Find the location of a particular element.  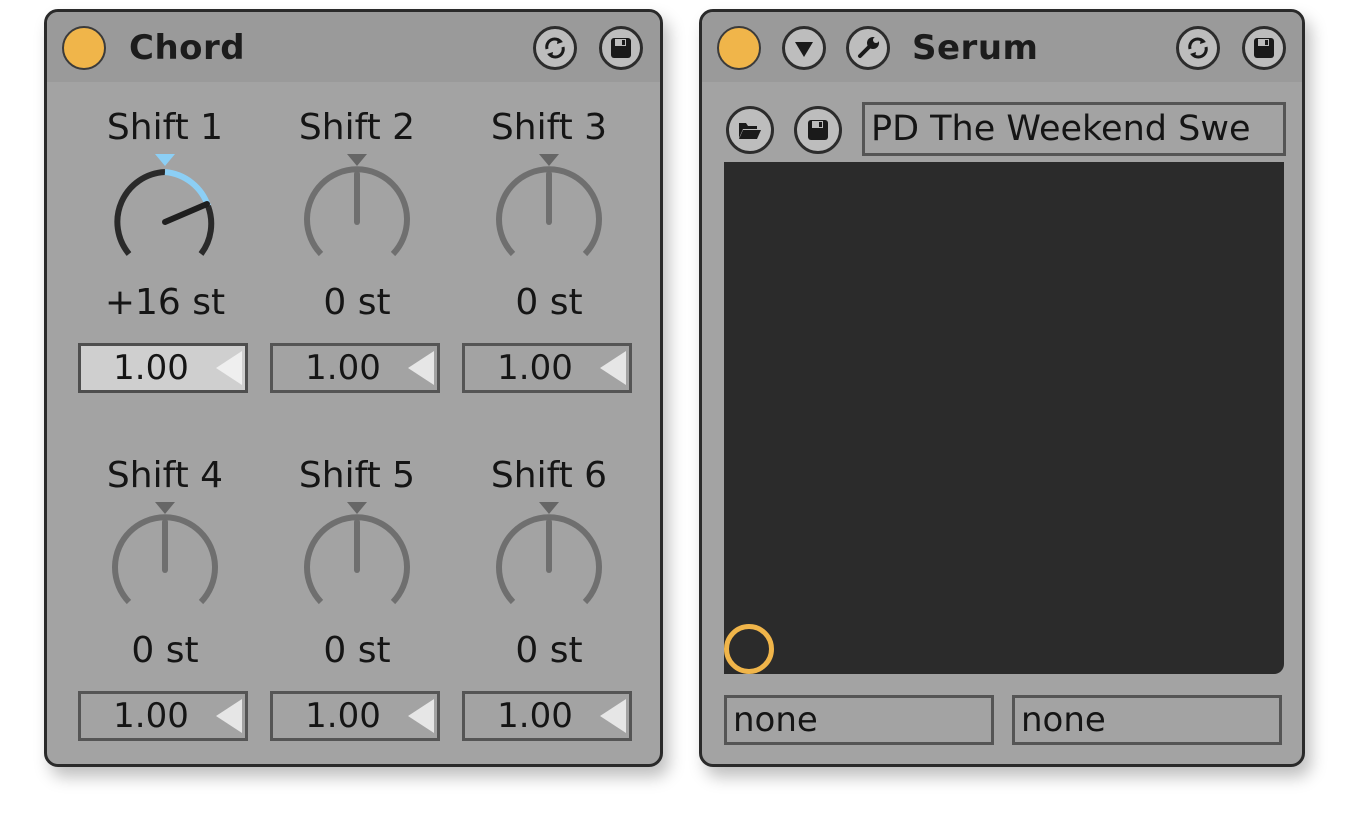

amount-box-2: 1.00 is located at coordinates (355, 368).